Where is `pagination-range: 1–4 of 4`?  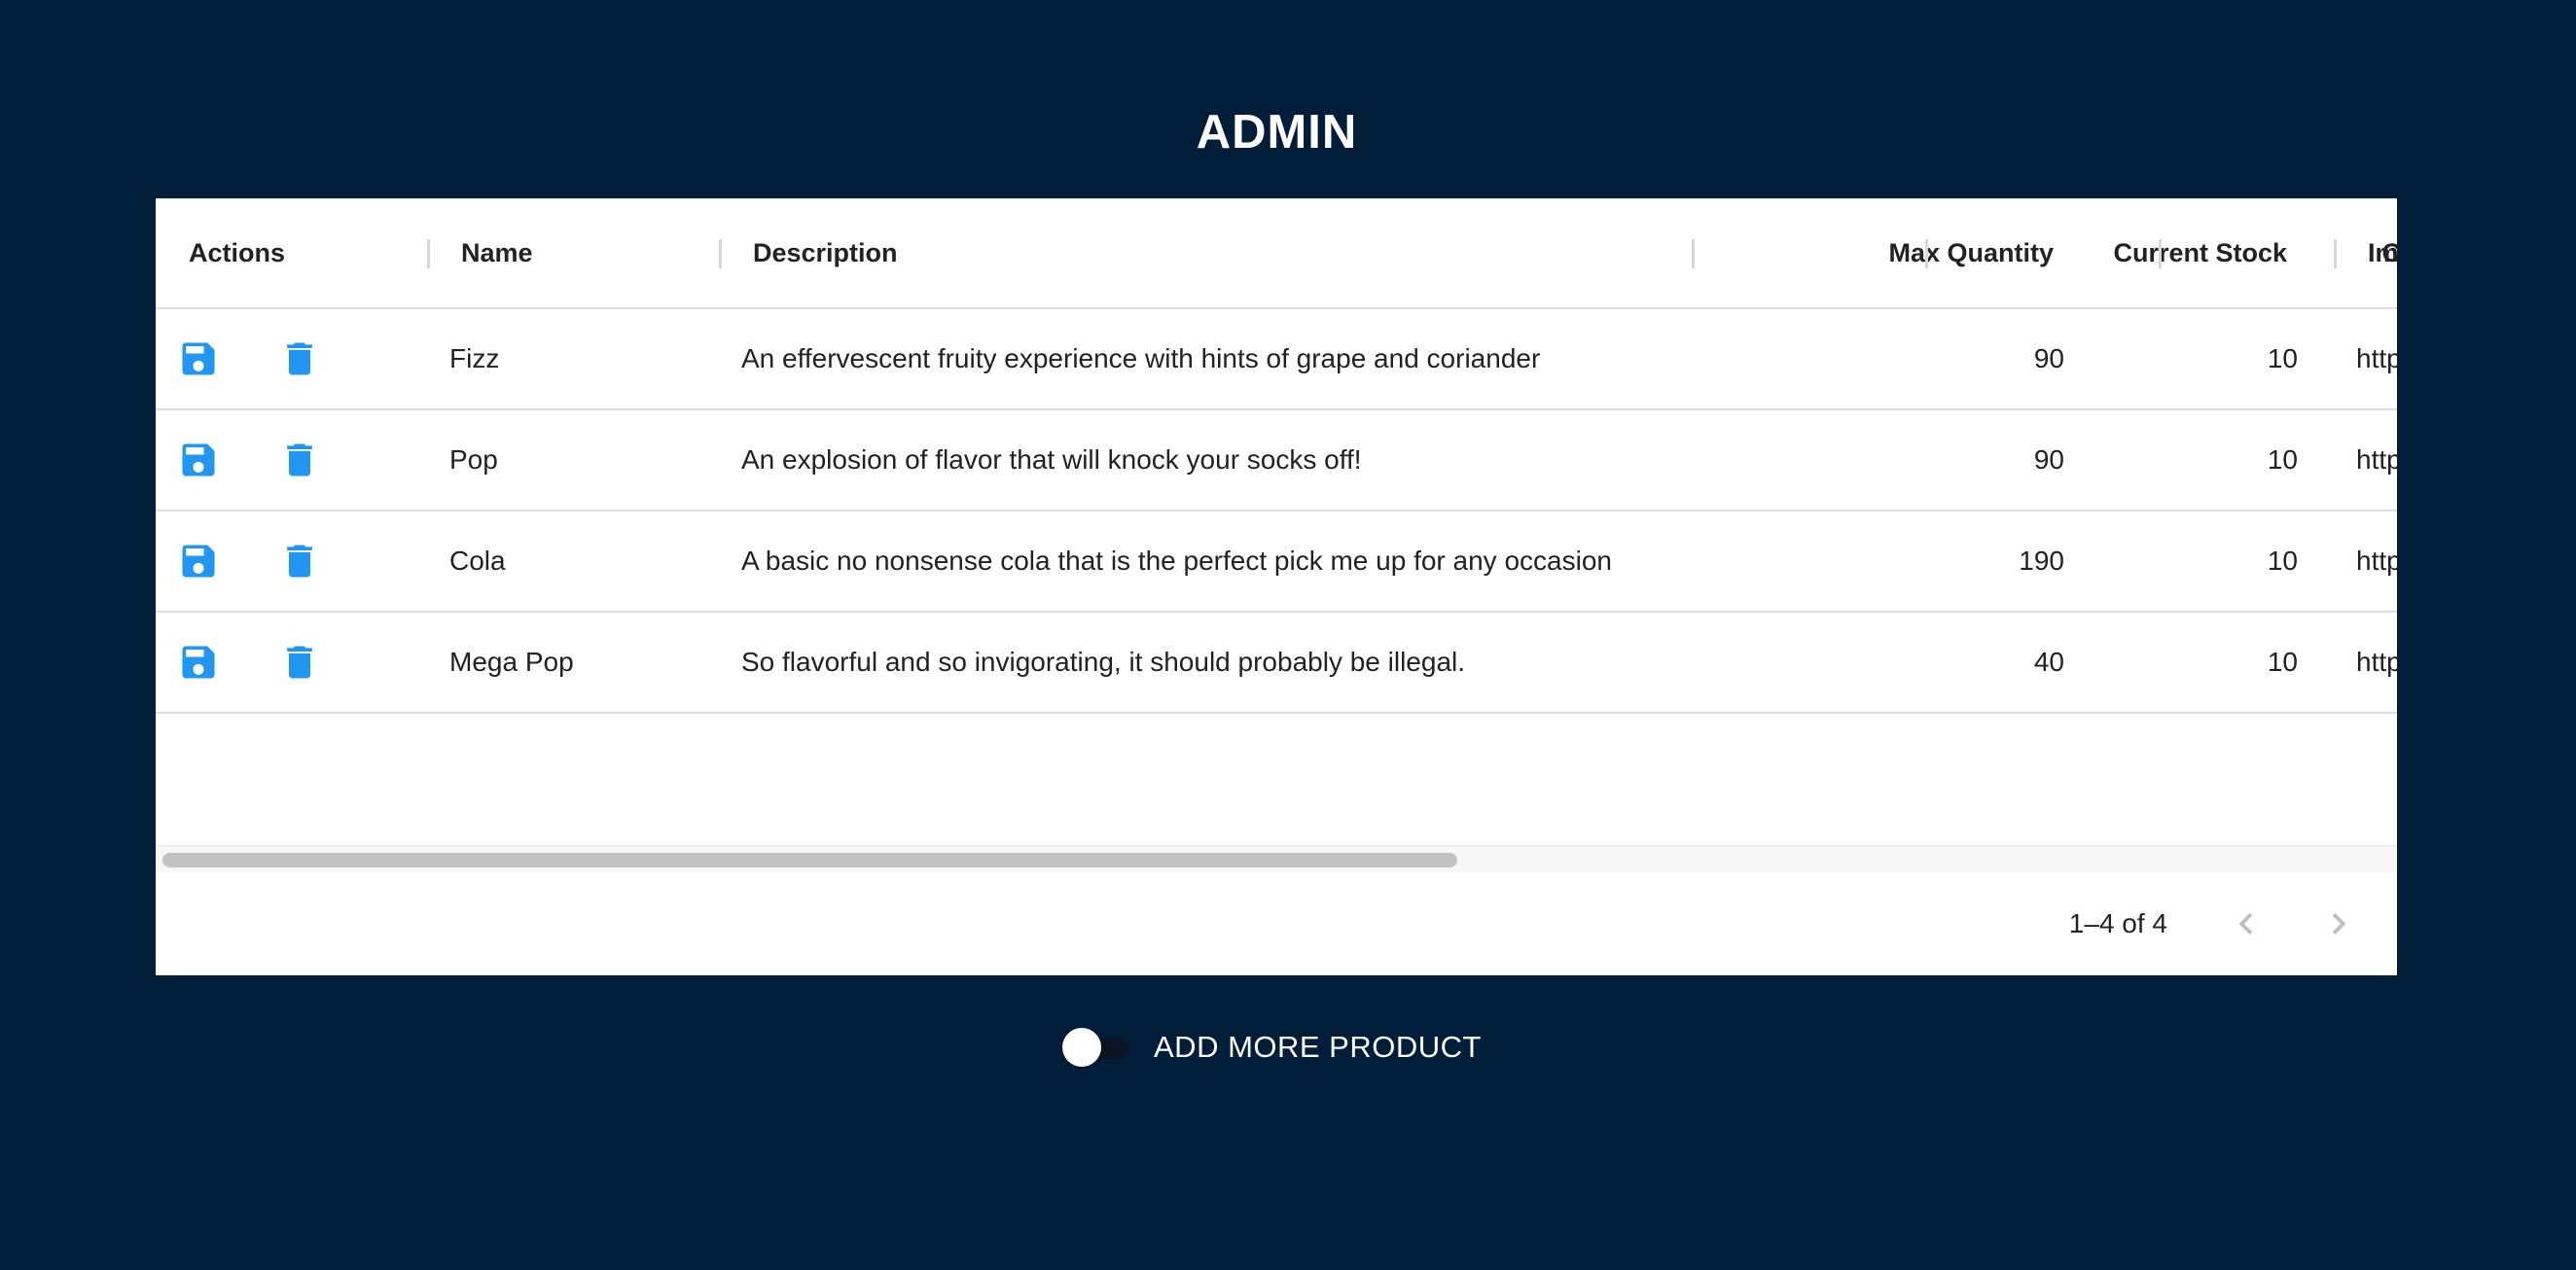
pagination-range: 1–4 of 4 is located at coordinates (2117, 923).